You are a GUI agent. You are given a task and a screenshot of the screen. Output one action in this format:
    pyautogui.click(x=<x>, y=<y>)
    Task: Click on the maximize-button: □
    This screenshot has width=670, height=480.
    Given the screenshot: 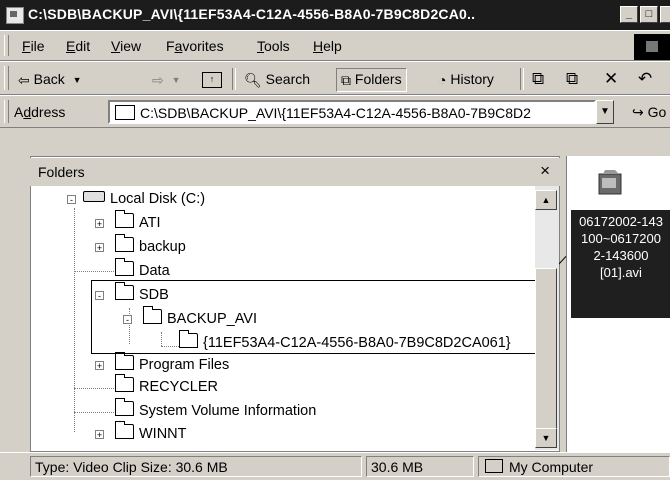 What is the action you would take?
    pyautogui.click(x=649, y=14)
    